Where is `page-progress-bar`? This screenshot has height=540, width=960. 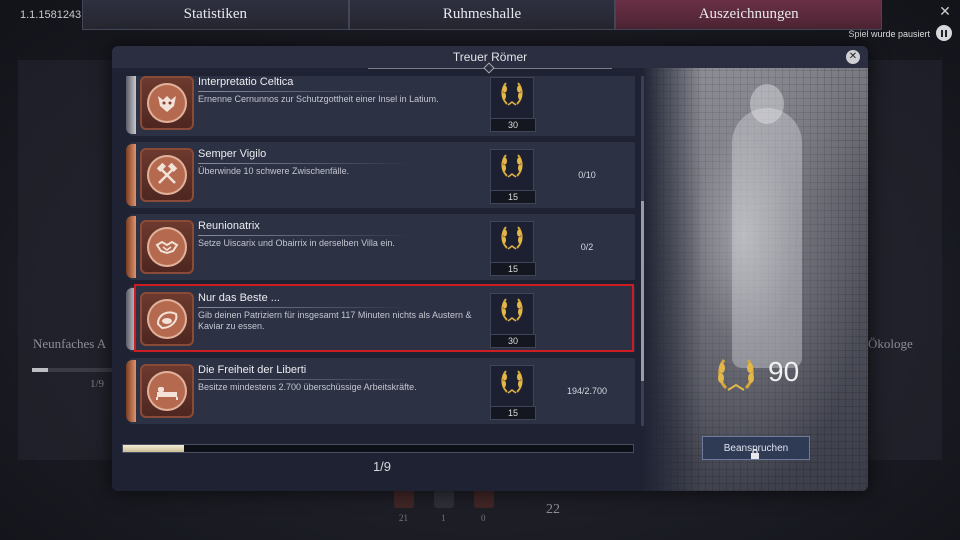
page-progress-bar is located at coordinates (378, 448).